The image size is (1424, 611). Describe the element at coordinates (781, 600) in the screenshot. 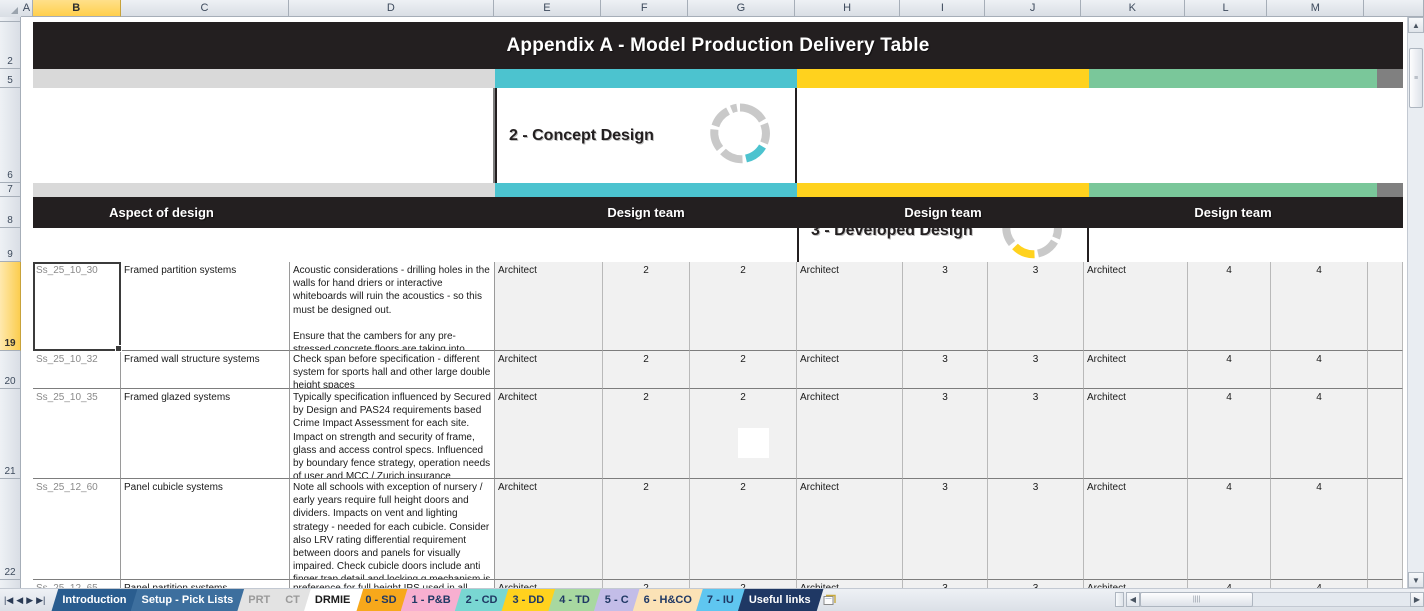

I see `sheet-tab-useful-links: Useful links` at that location.